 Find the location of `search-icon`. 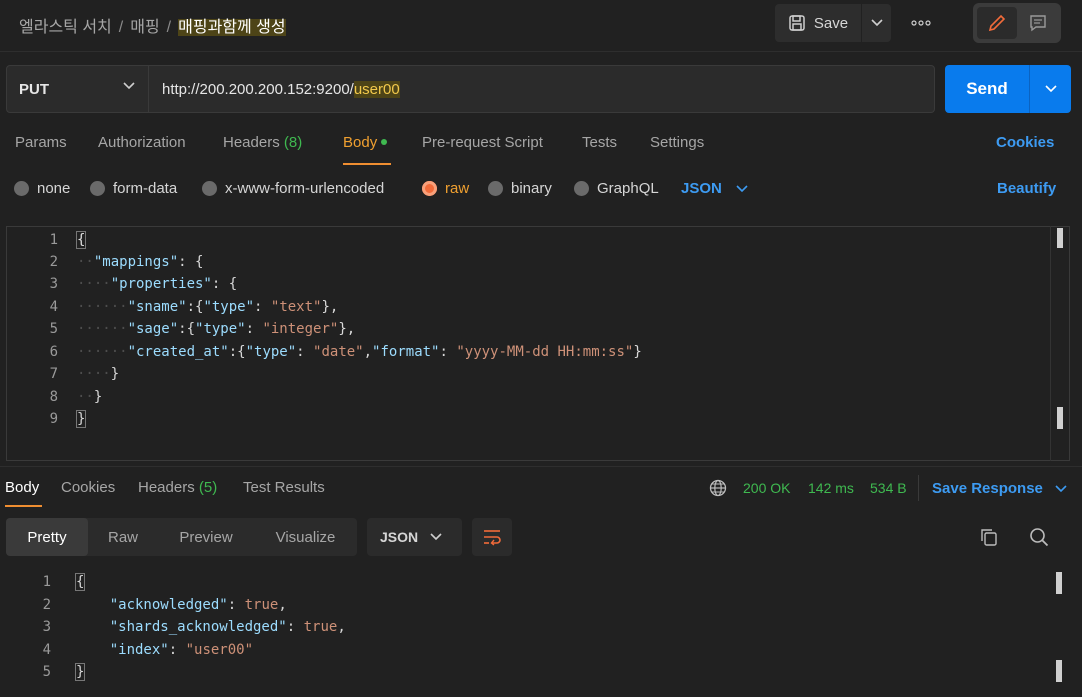

search-icon is located at coordinates (1039, 537).